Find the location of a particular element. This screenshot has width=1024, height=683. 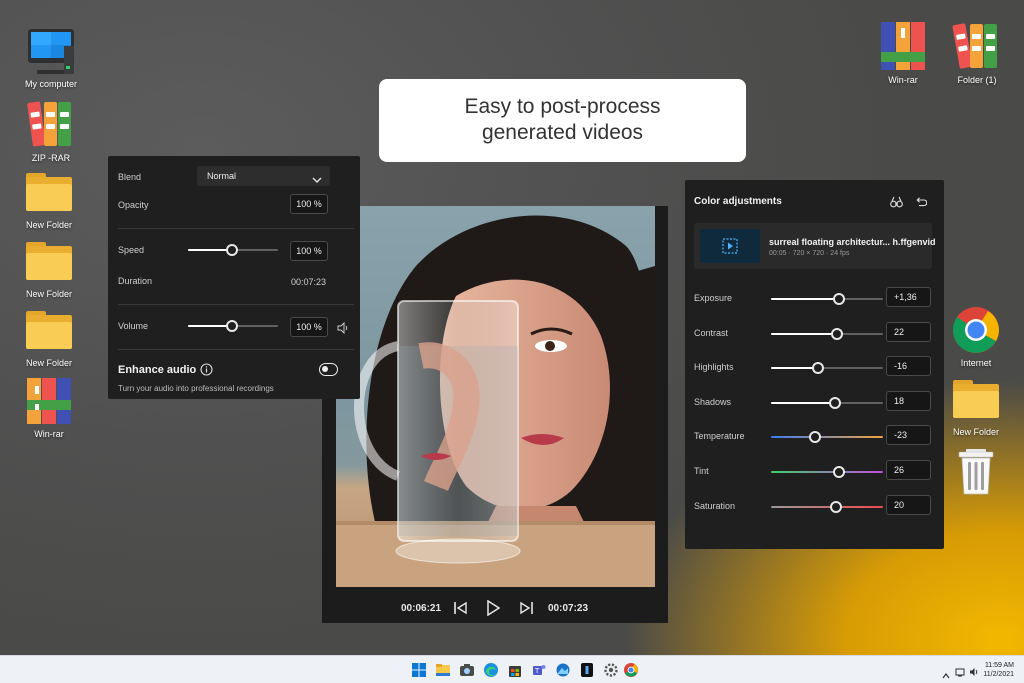

adjustment-value-field: -23 is located at coordinates (908, 435).